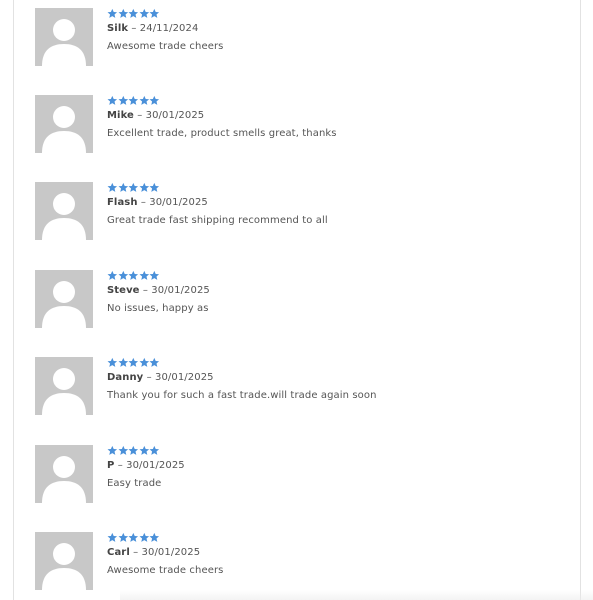 The width and height of the screenshot is (593, 600). I want to click on review-item: P – 30/01/2025 Easy trade, so click(305, 475).